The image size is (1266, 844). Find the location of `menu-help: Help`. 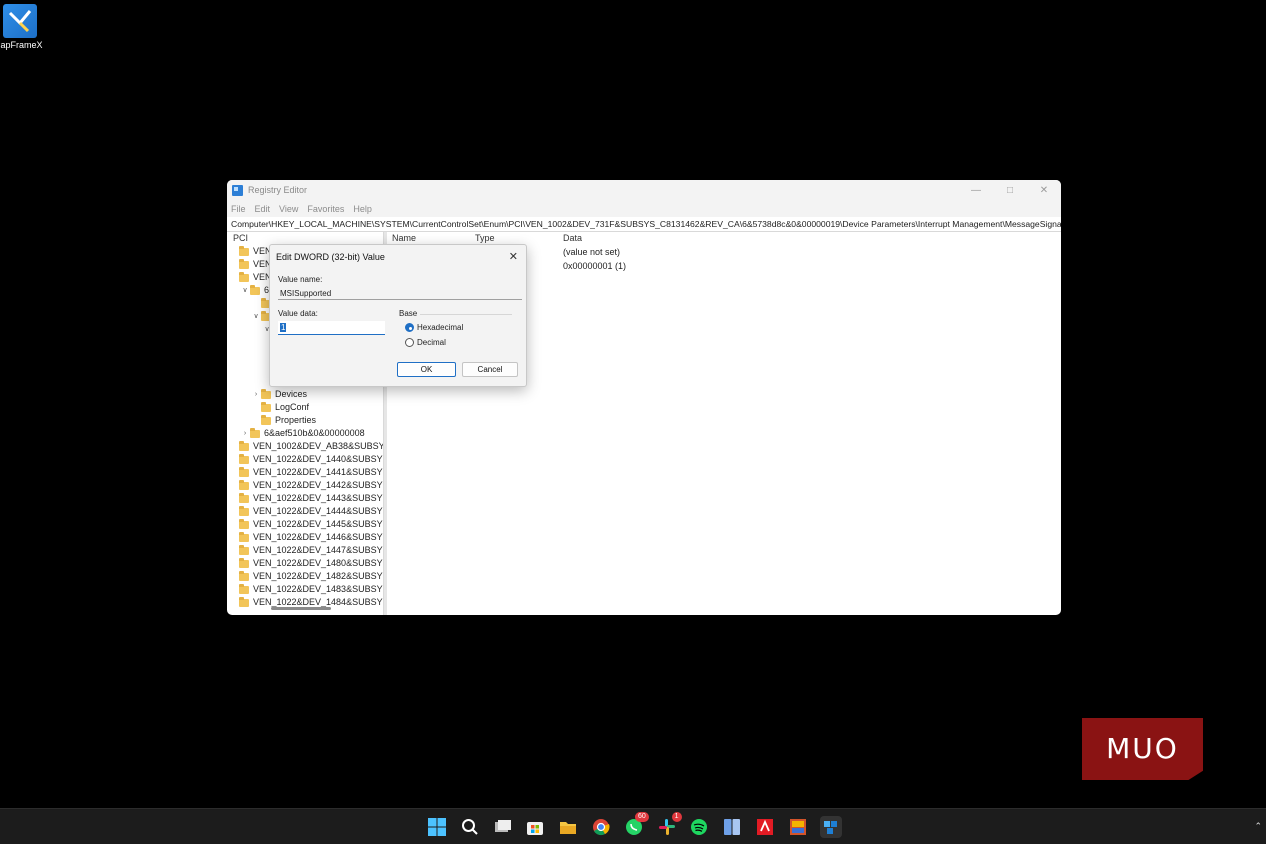

menu-help: Help is located at coordinates (362, 209).